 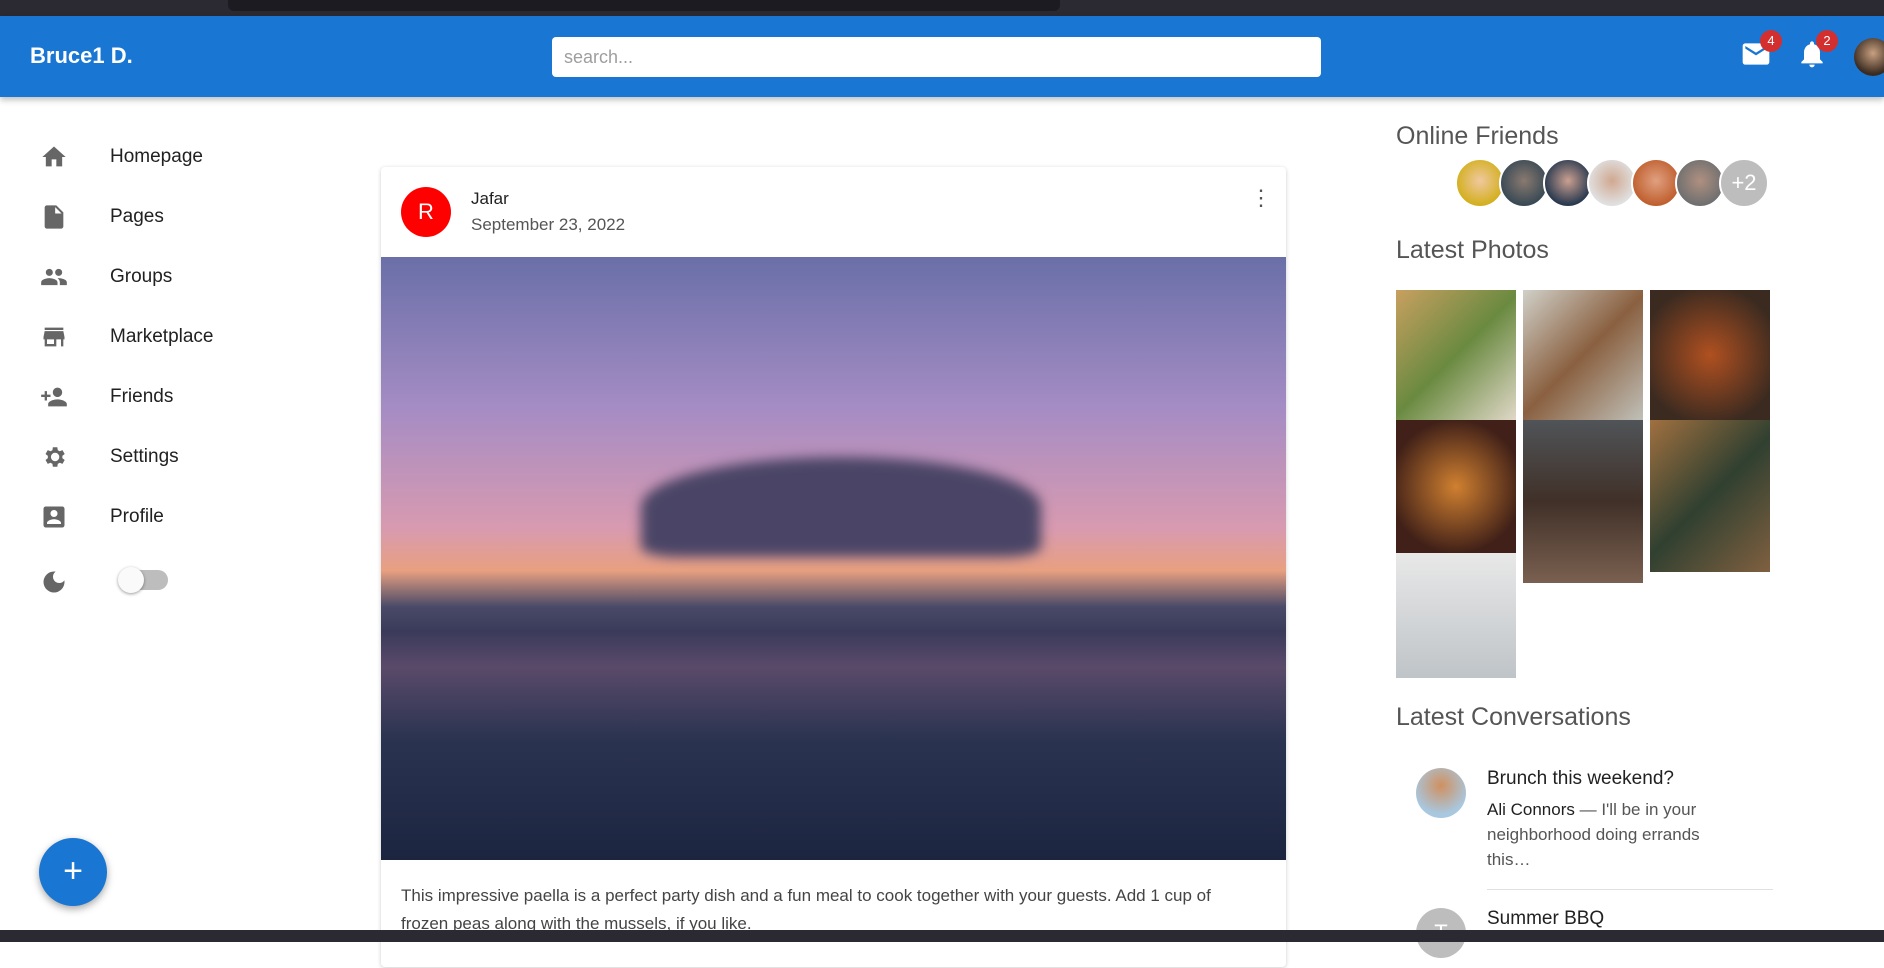 What do you see at coordinates (936, 57) in the screenshot?
I see `search-input` at bounding box center [936, 57].